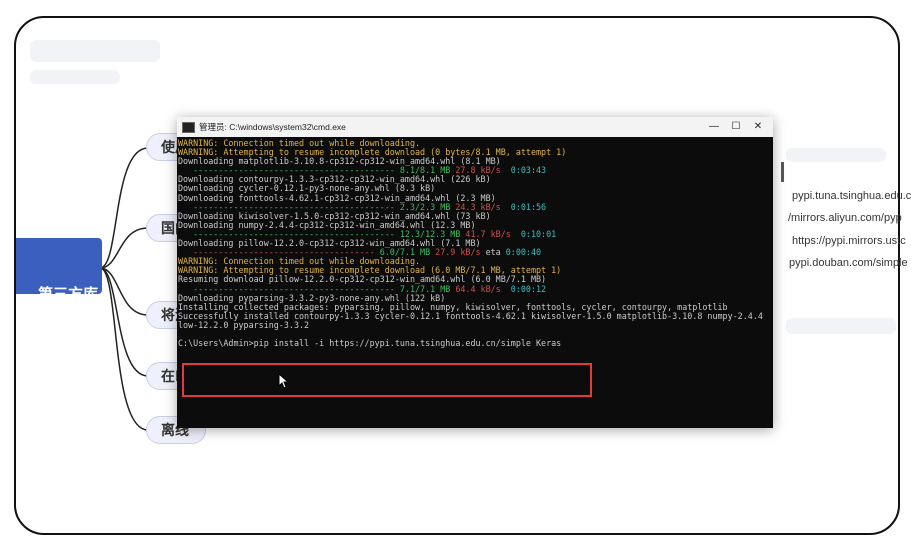  Describe the element at coordinates (475, 127) in the screenshot. I see `cmd-titlebar: 管理员: C:\windows\system32\cmd.exe — ☐ ✕` at that location.